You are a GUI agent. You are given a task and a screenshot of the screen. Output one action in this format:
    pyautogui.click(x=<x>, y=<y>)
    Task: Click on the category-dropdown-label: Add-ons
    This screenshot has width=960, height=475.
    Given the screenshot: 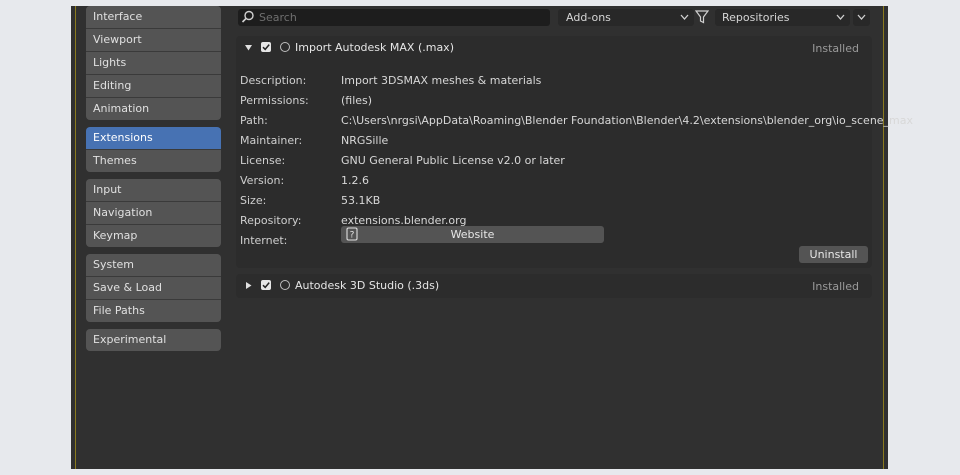 What is the action you would take?
    pyautogui.click(x=588, y=17)
    